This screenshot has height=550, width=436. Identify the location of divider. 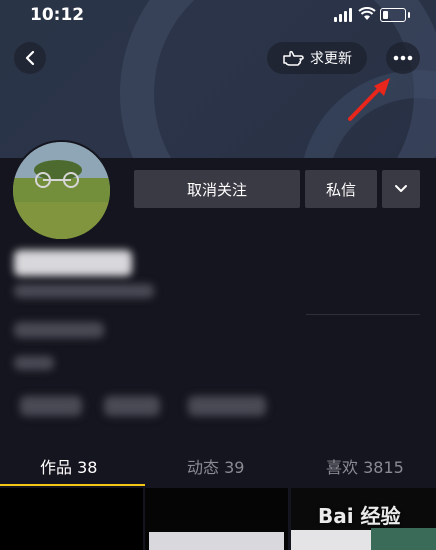
(363, 314).